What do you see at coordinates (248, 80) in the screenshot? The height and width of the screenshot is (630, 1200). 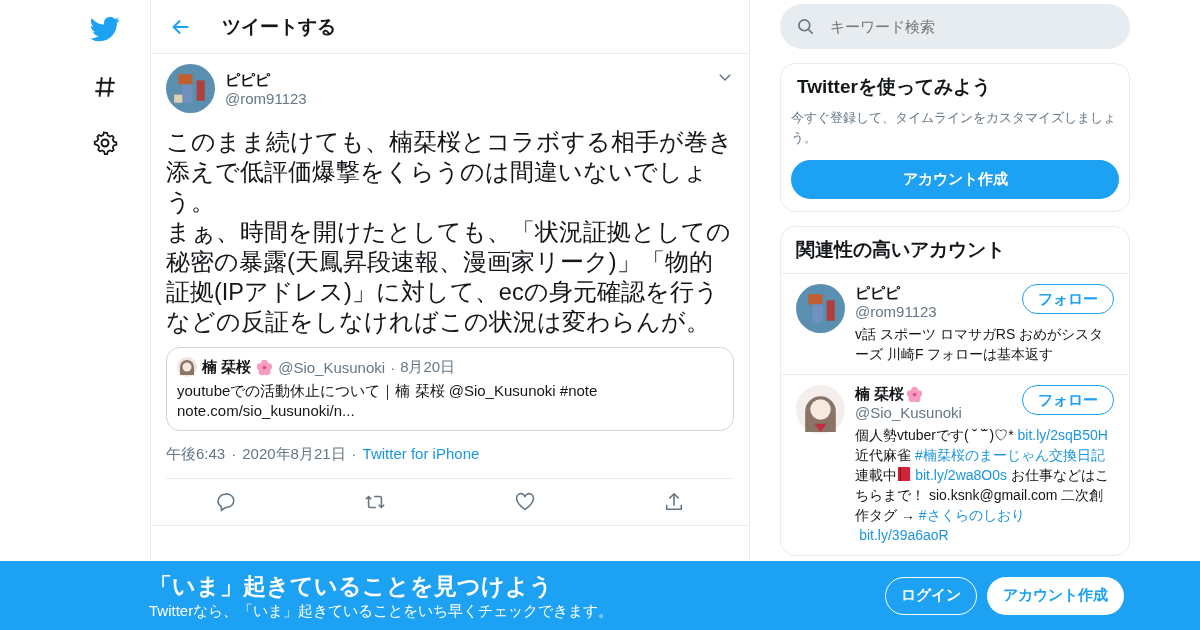 I see `author-name: ピピピ` at bounding box center [248, 80].